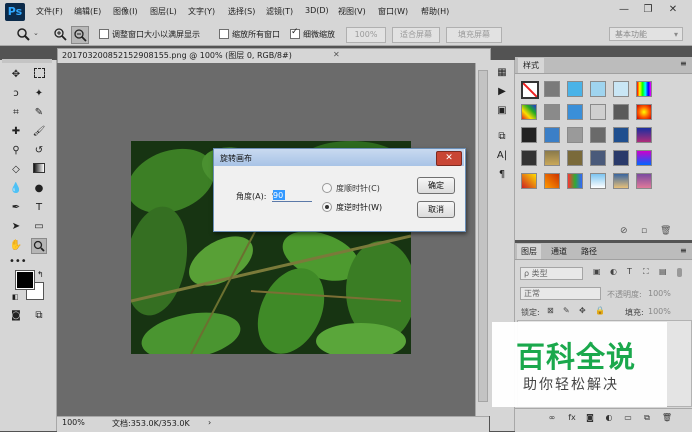  Describe the element at coordinates (665, 231) in the screenshot. I see `delete-style-icon: 🗑` at that location.